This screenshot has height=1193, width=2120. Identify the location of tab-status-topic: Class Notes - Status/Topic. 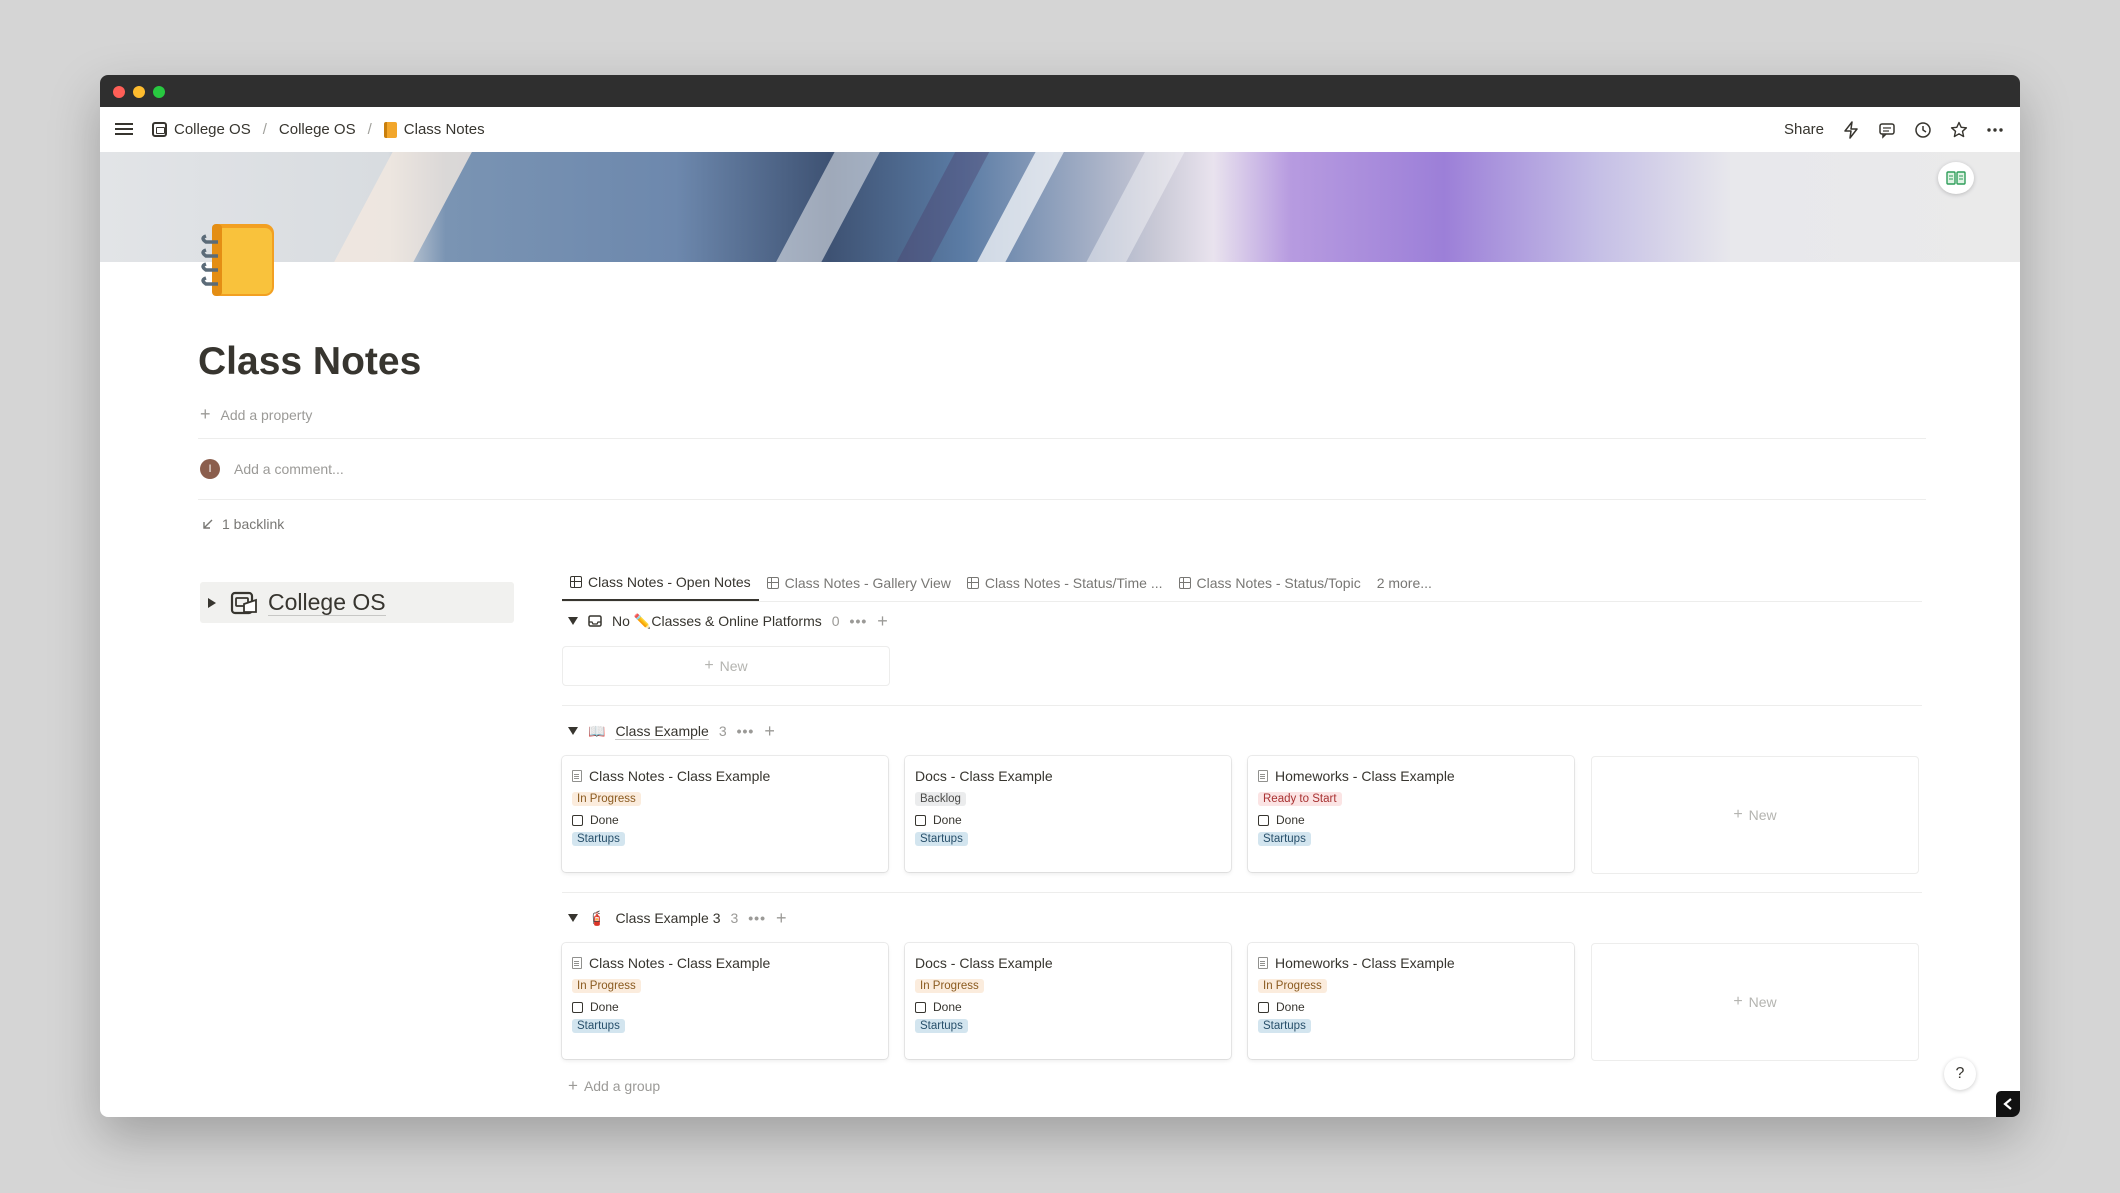
(1270, 583).